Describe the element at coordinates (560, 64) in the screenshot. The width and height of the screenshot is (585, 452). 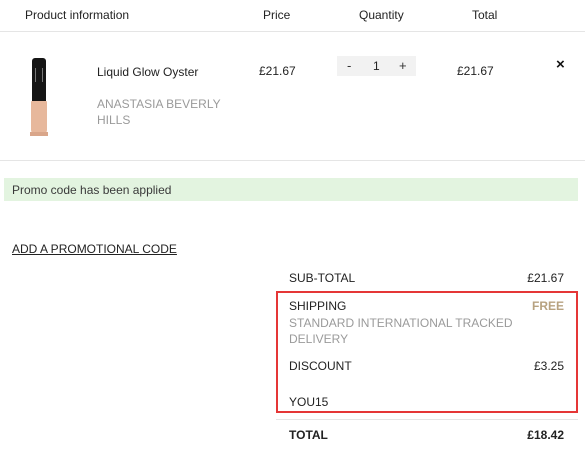
I see `remove-item-close-icon: ×` at that location.